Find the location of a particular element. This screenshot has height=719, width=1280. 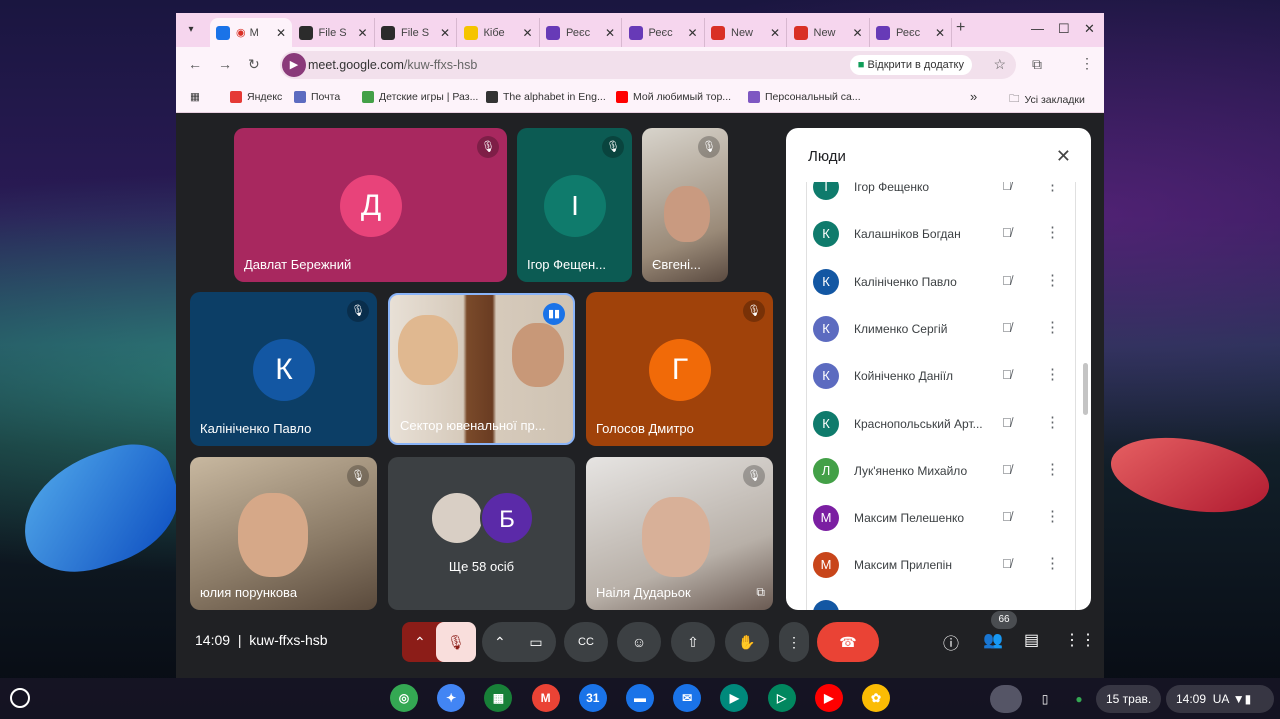

participant-item: М Максим Прилепін 🎙̸ ⋮ is located at coordinates (941, 565).